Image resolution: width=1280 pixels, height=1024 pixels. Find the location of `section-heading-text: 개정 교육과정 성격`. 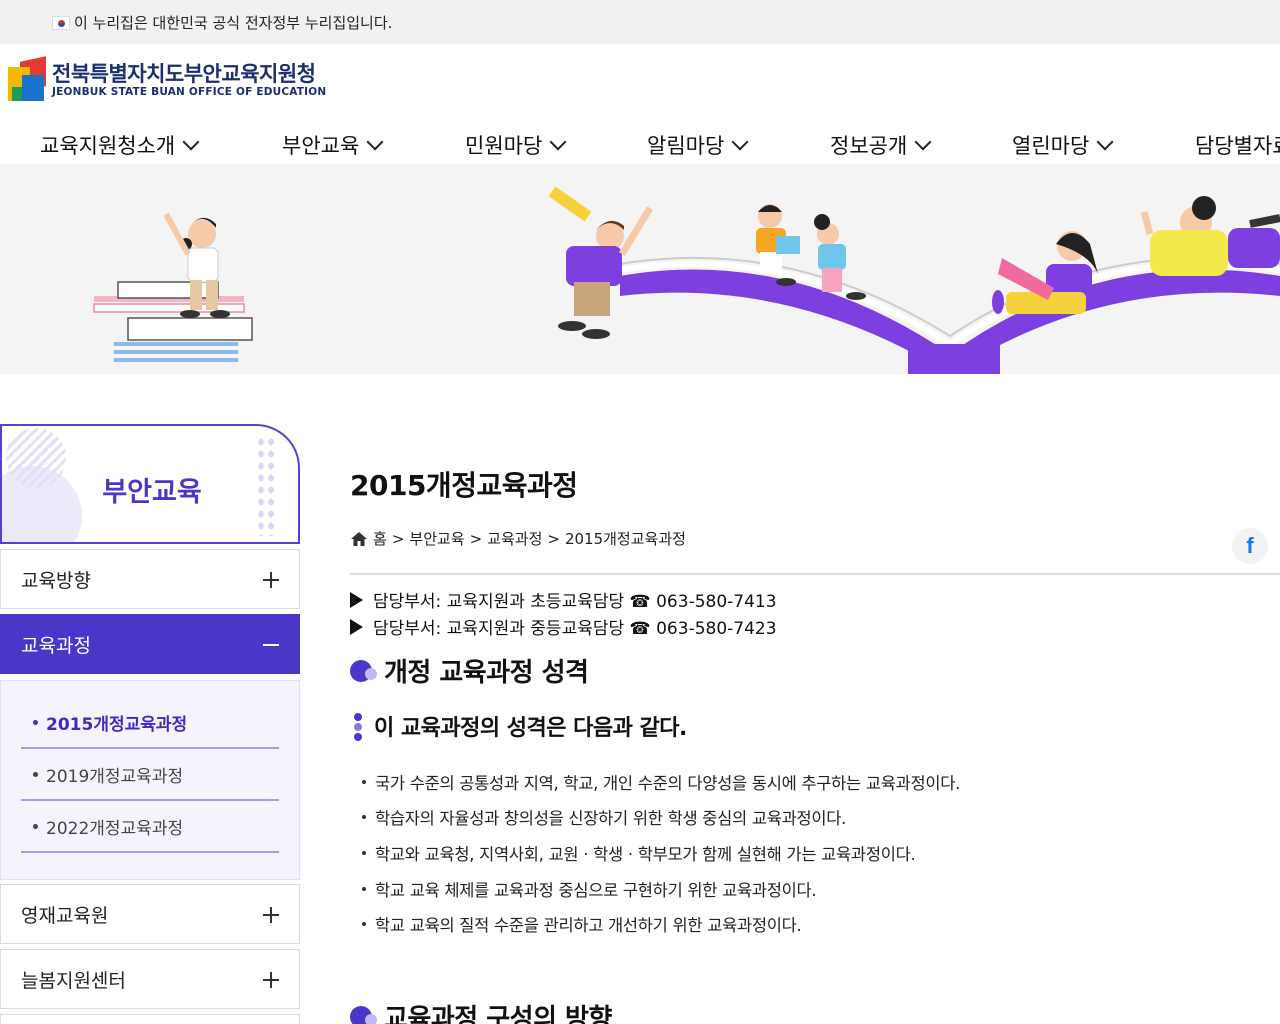

section-heading-text: 개정 교육과정 성격 is located at coordinates (486, 673).